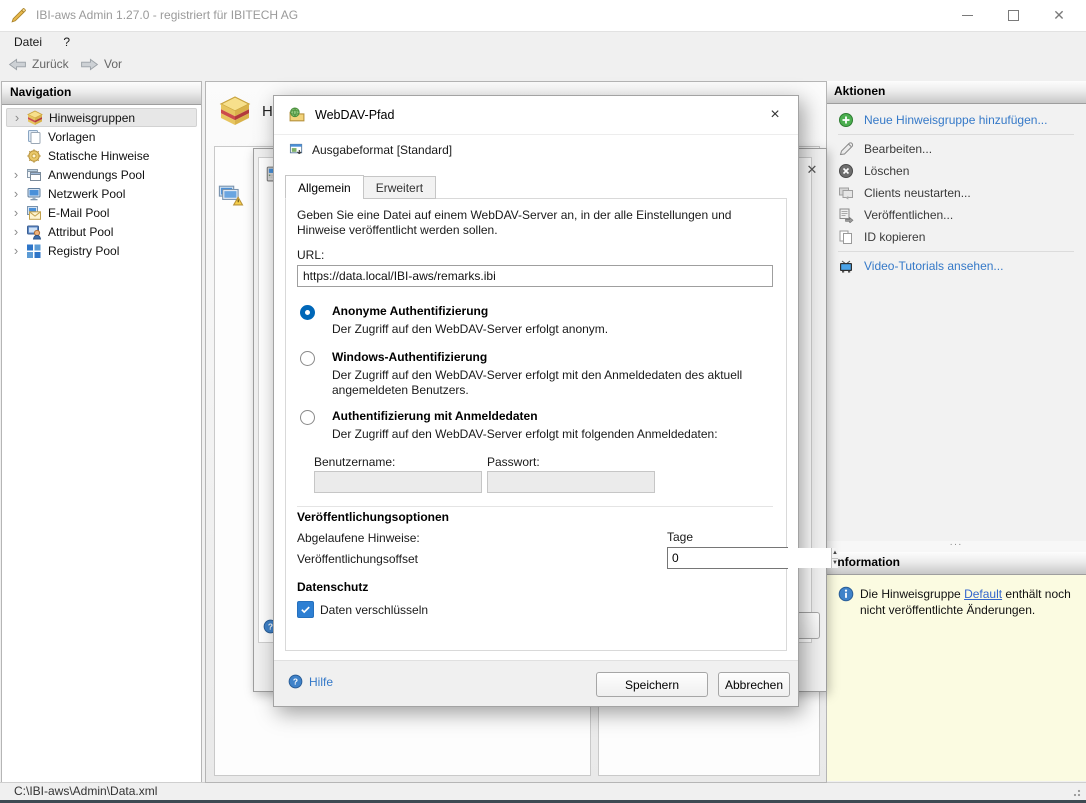  Describe the element at coordinates (373, 517) in the screenshot. I see `publish-options-header: Veröffentlichungsoptionen` at that location.